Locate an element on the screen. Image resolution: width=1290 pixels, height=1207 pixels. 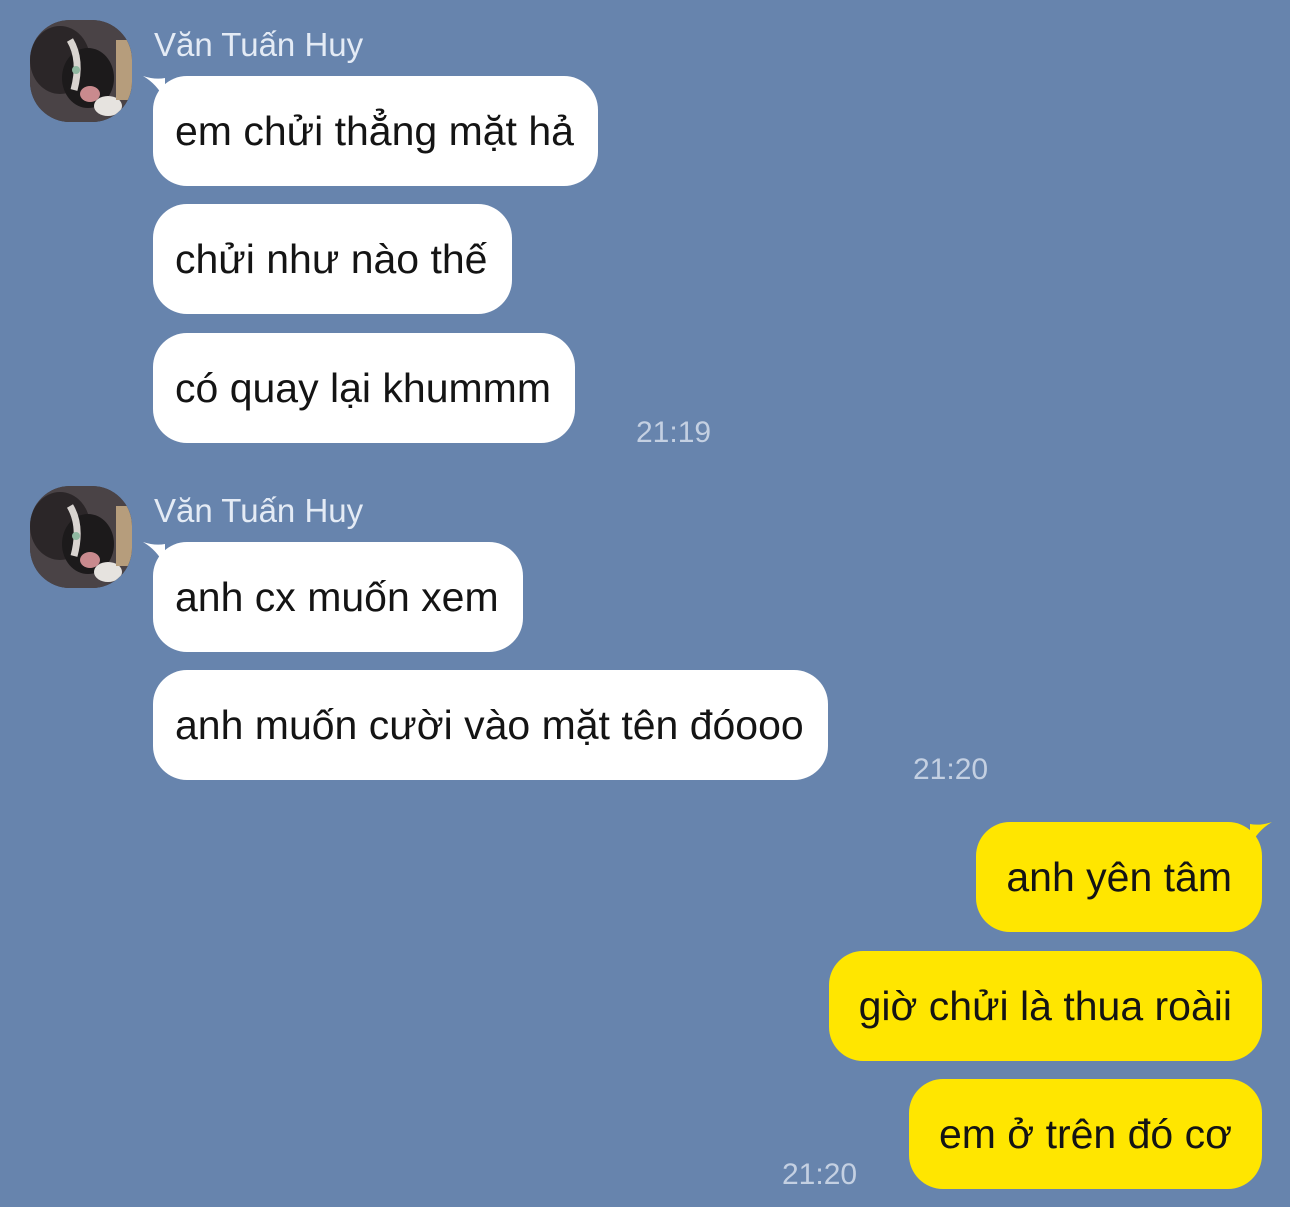
message-timestamp: 21:19 is located at coordinates (674, 432).